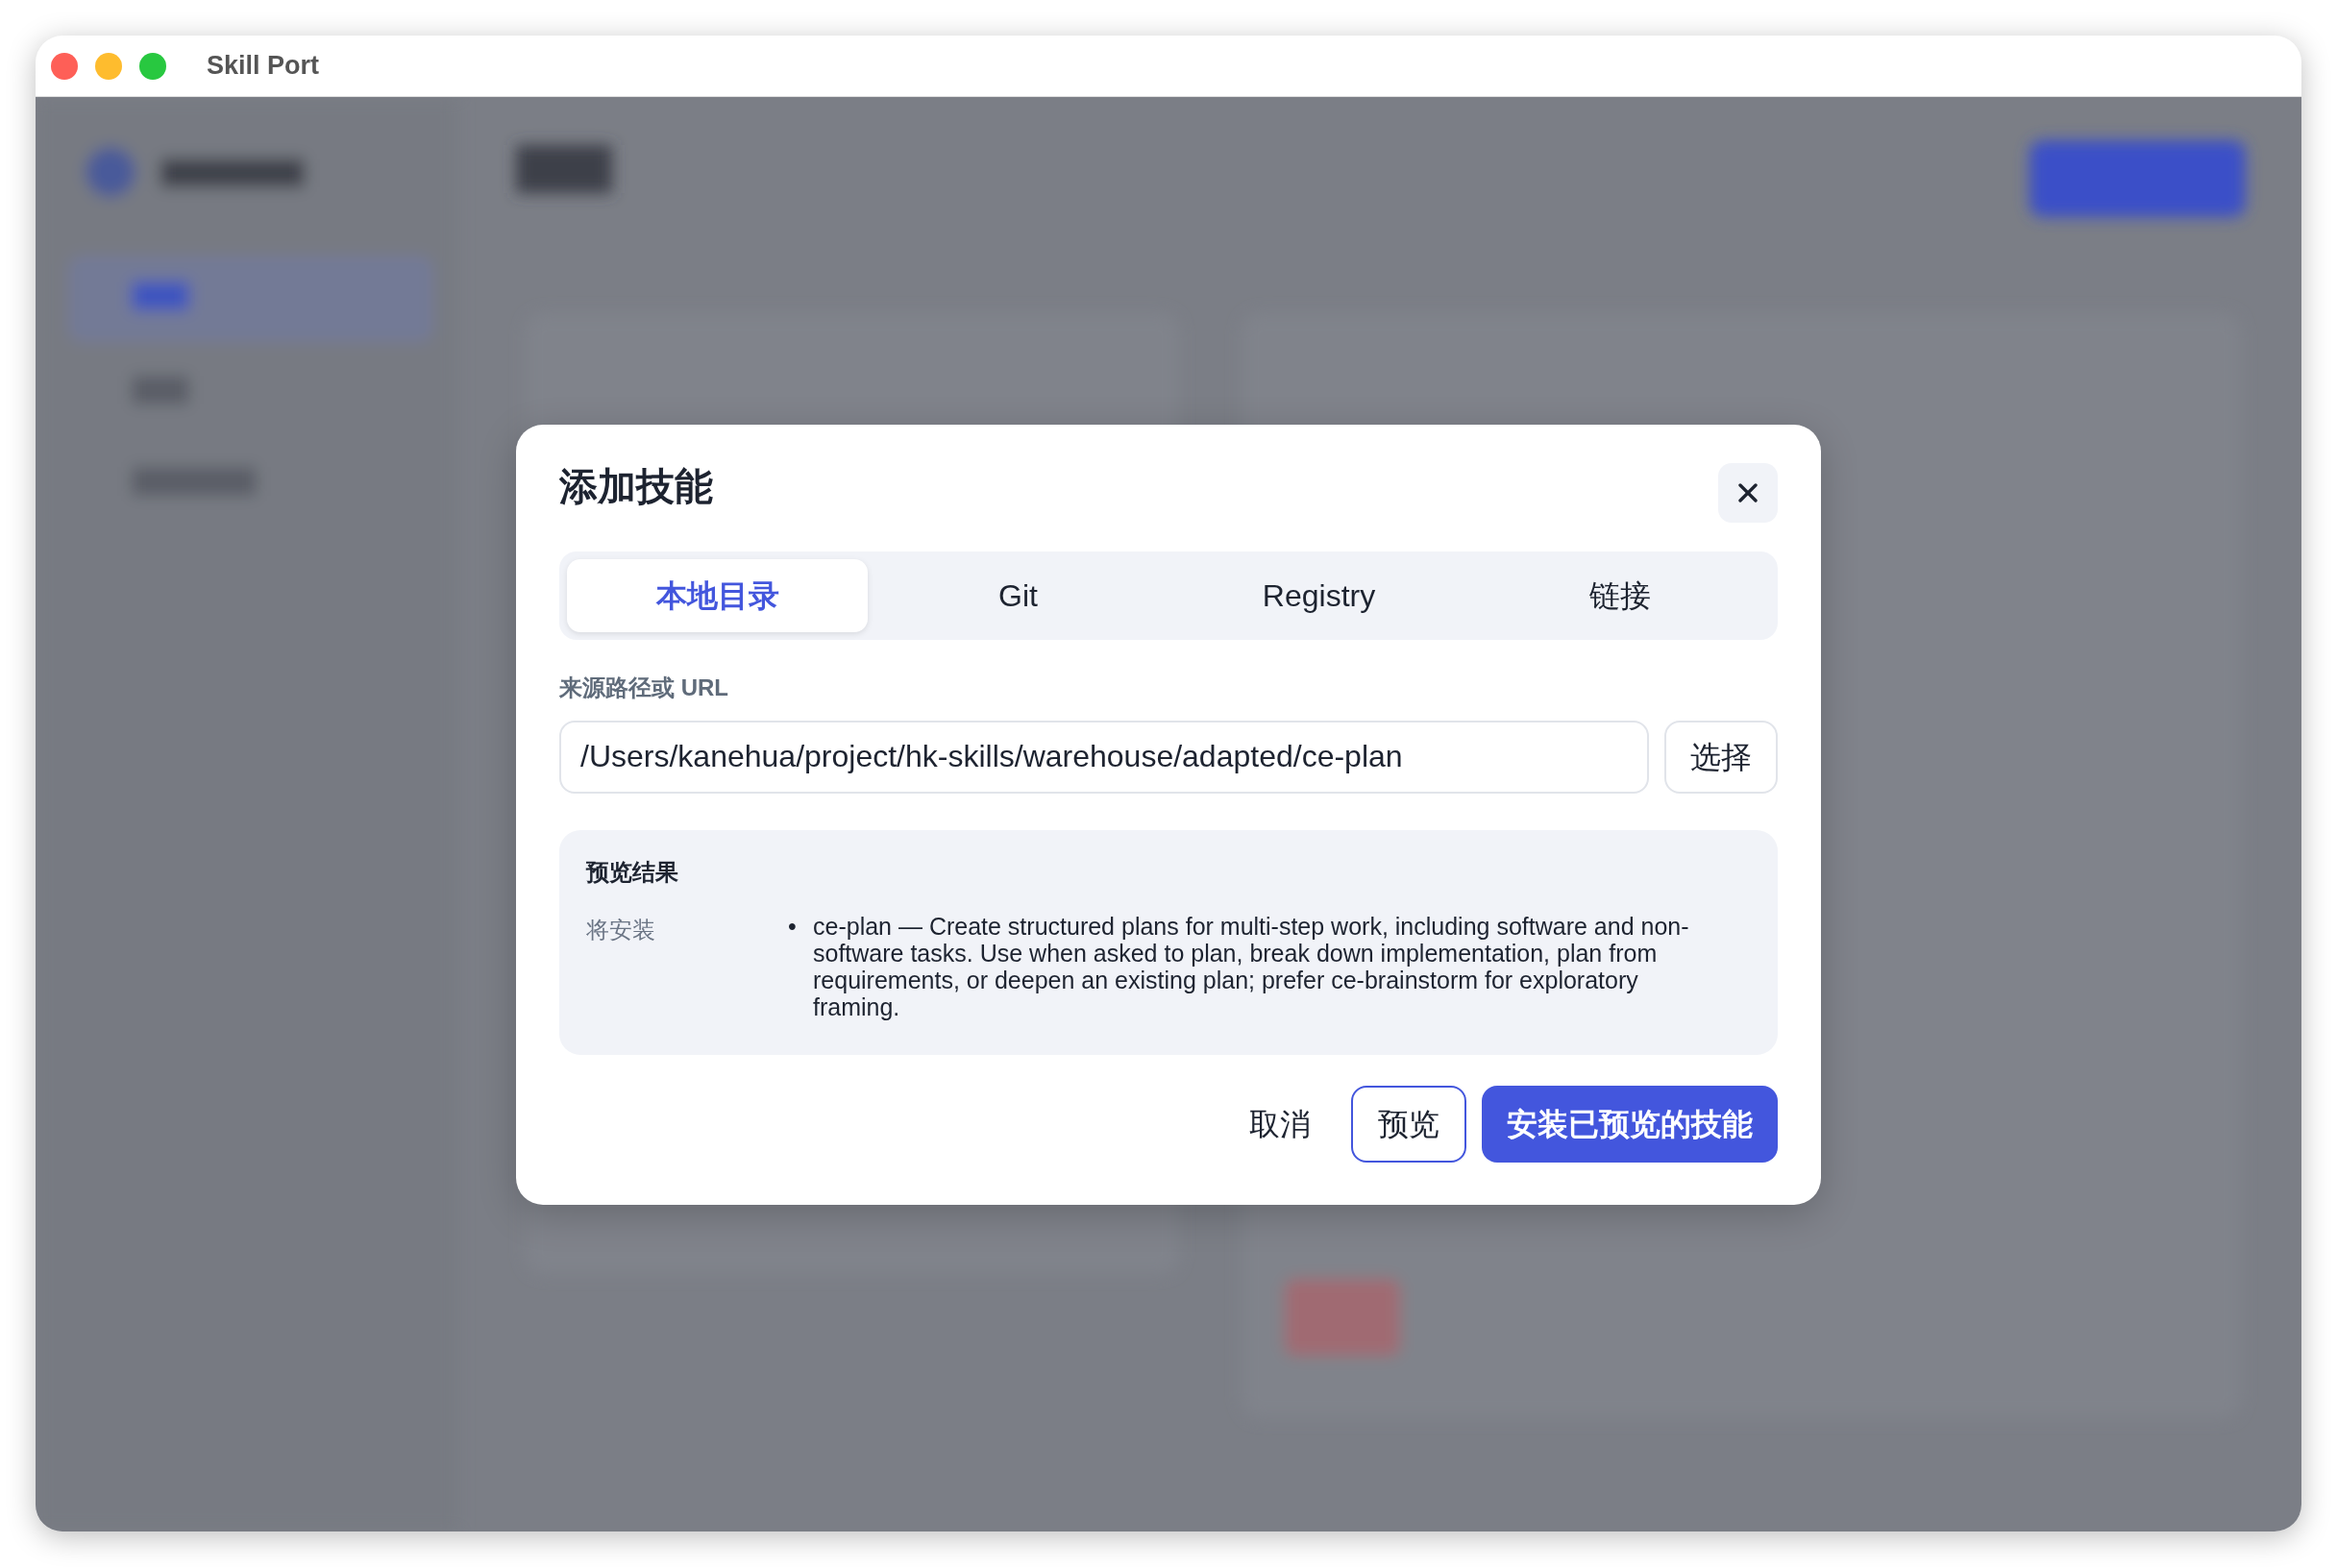 This screenshot has width=2337, height=1568. I want to click on zoom-window-icon, so click(153, 66).